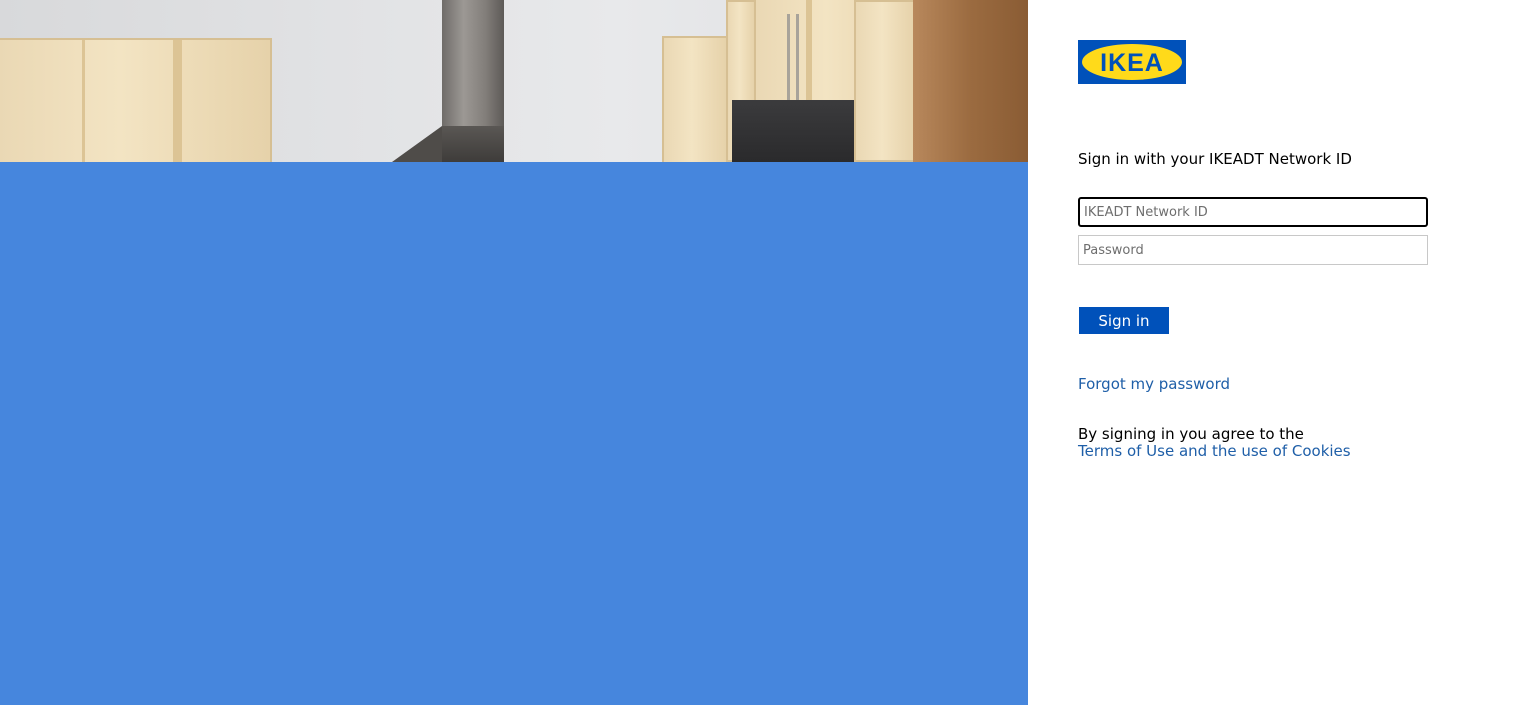  I want to click on tall-wood-cabinet, so click(970, 81).